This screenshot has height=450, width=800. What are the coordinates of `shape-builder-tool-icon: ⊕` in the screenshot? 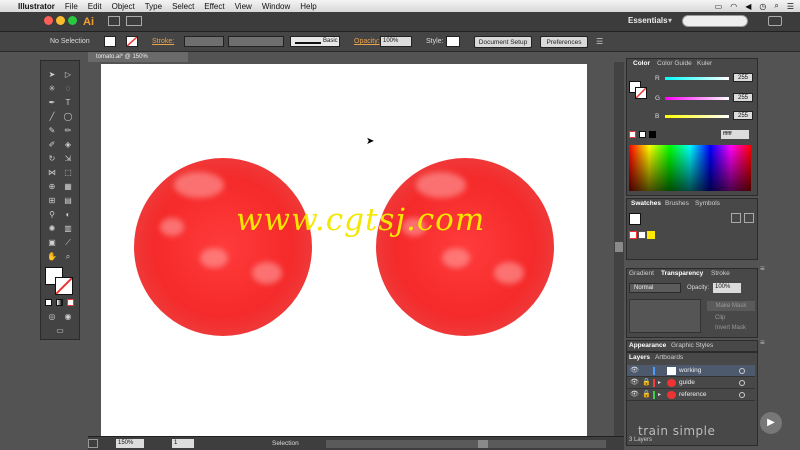 It's located at (52, 187).